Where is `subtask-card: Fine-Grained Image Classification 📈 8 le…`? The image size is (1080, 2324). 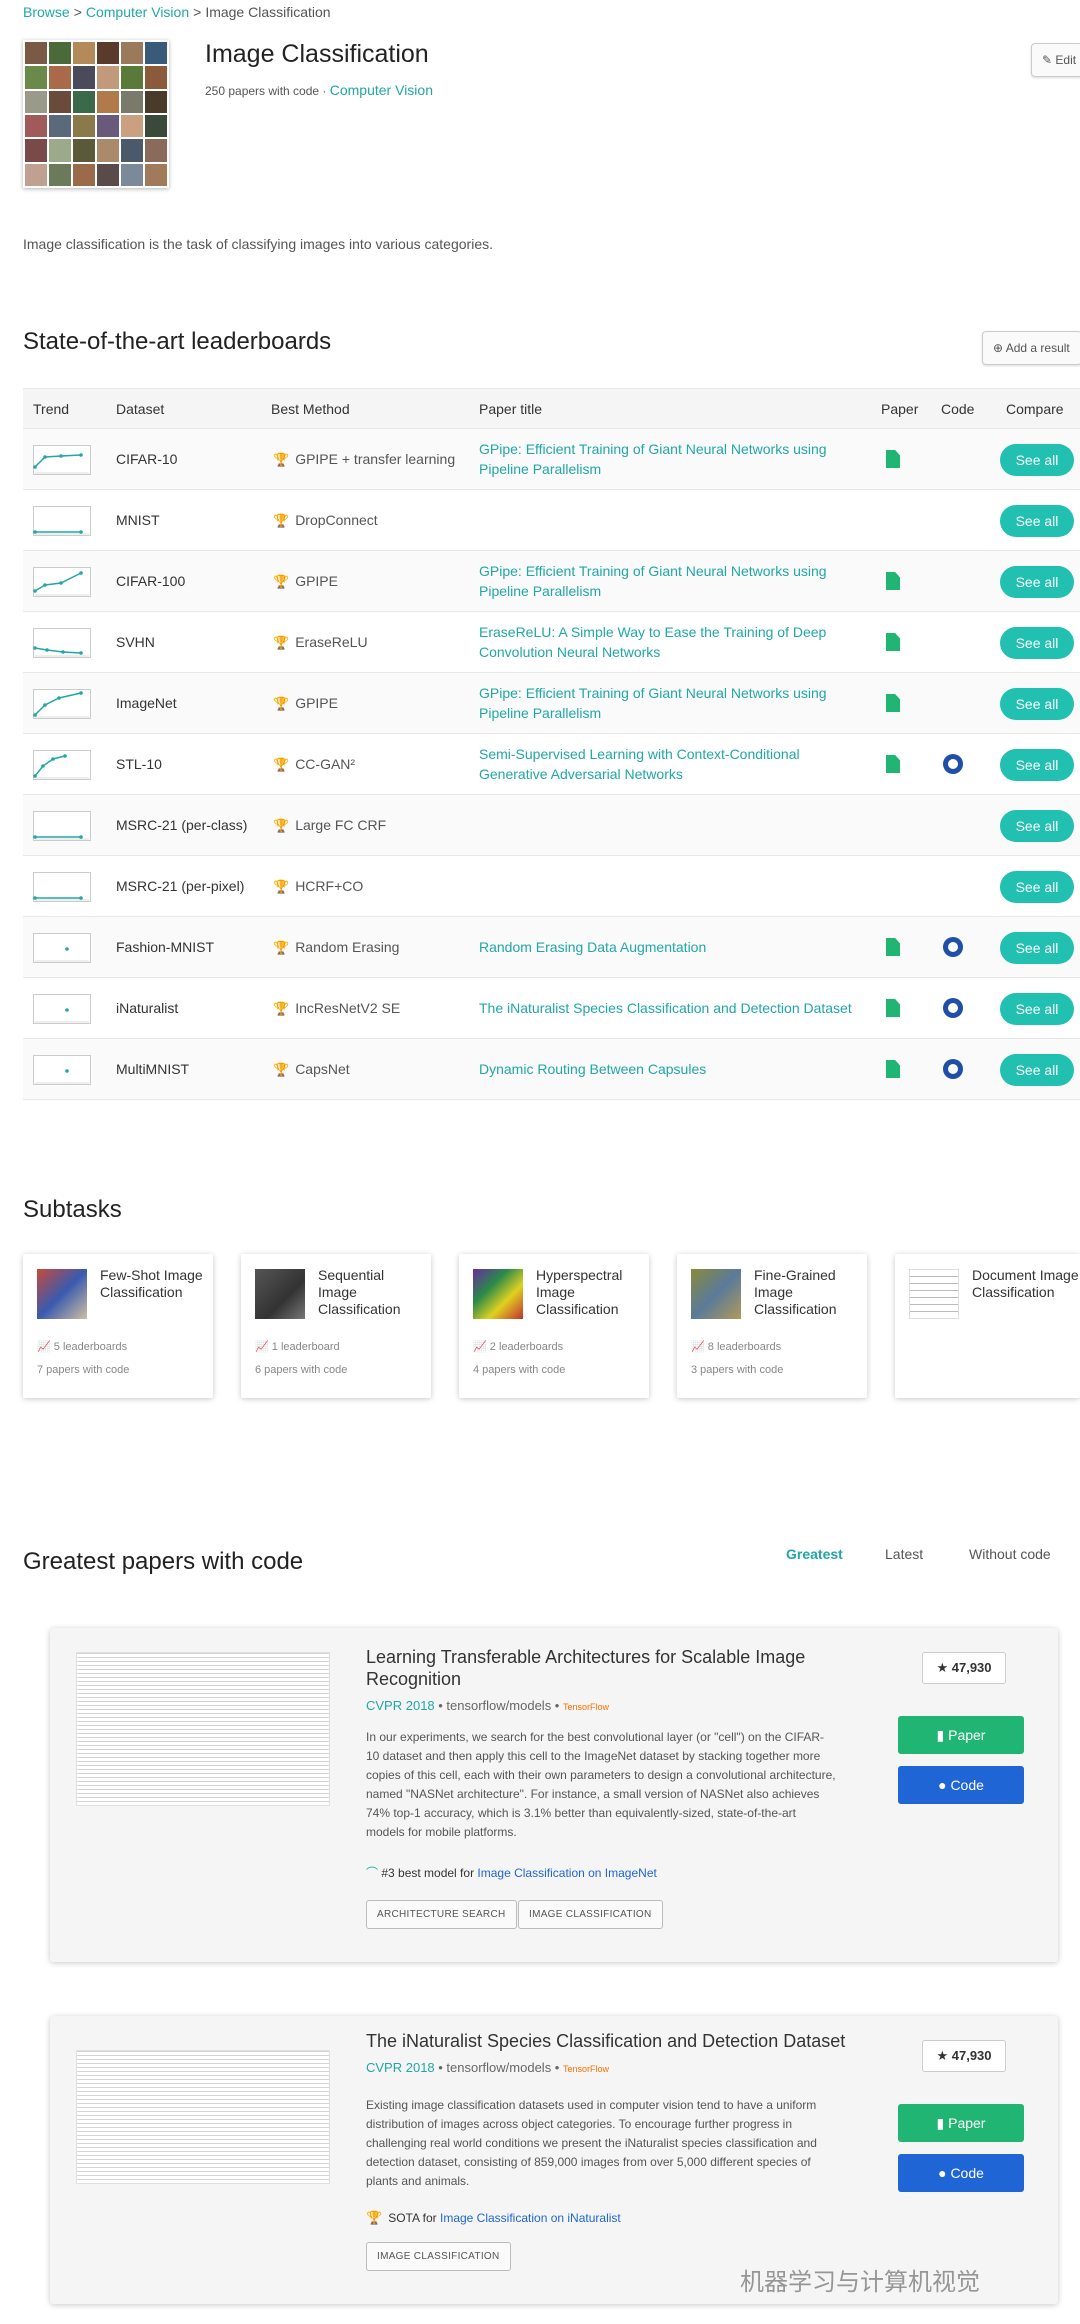 subtask-card: Fine-Grained Image Classification 📈 8 le… is located at coordinates (772, 1326).